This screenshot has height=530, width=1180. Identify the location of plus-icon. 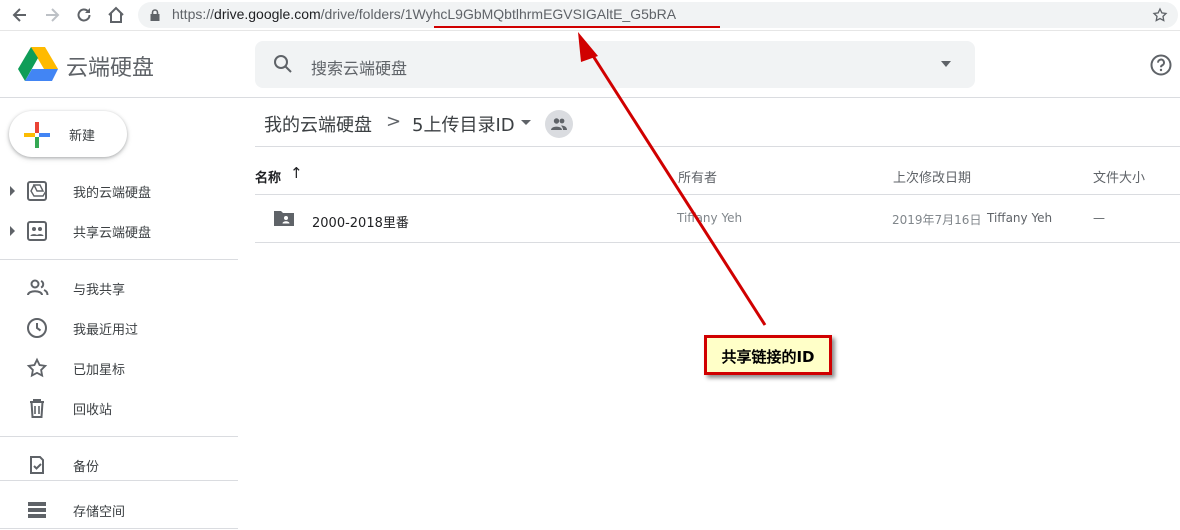
(37, 135).